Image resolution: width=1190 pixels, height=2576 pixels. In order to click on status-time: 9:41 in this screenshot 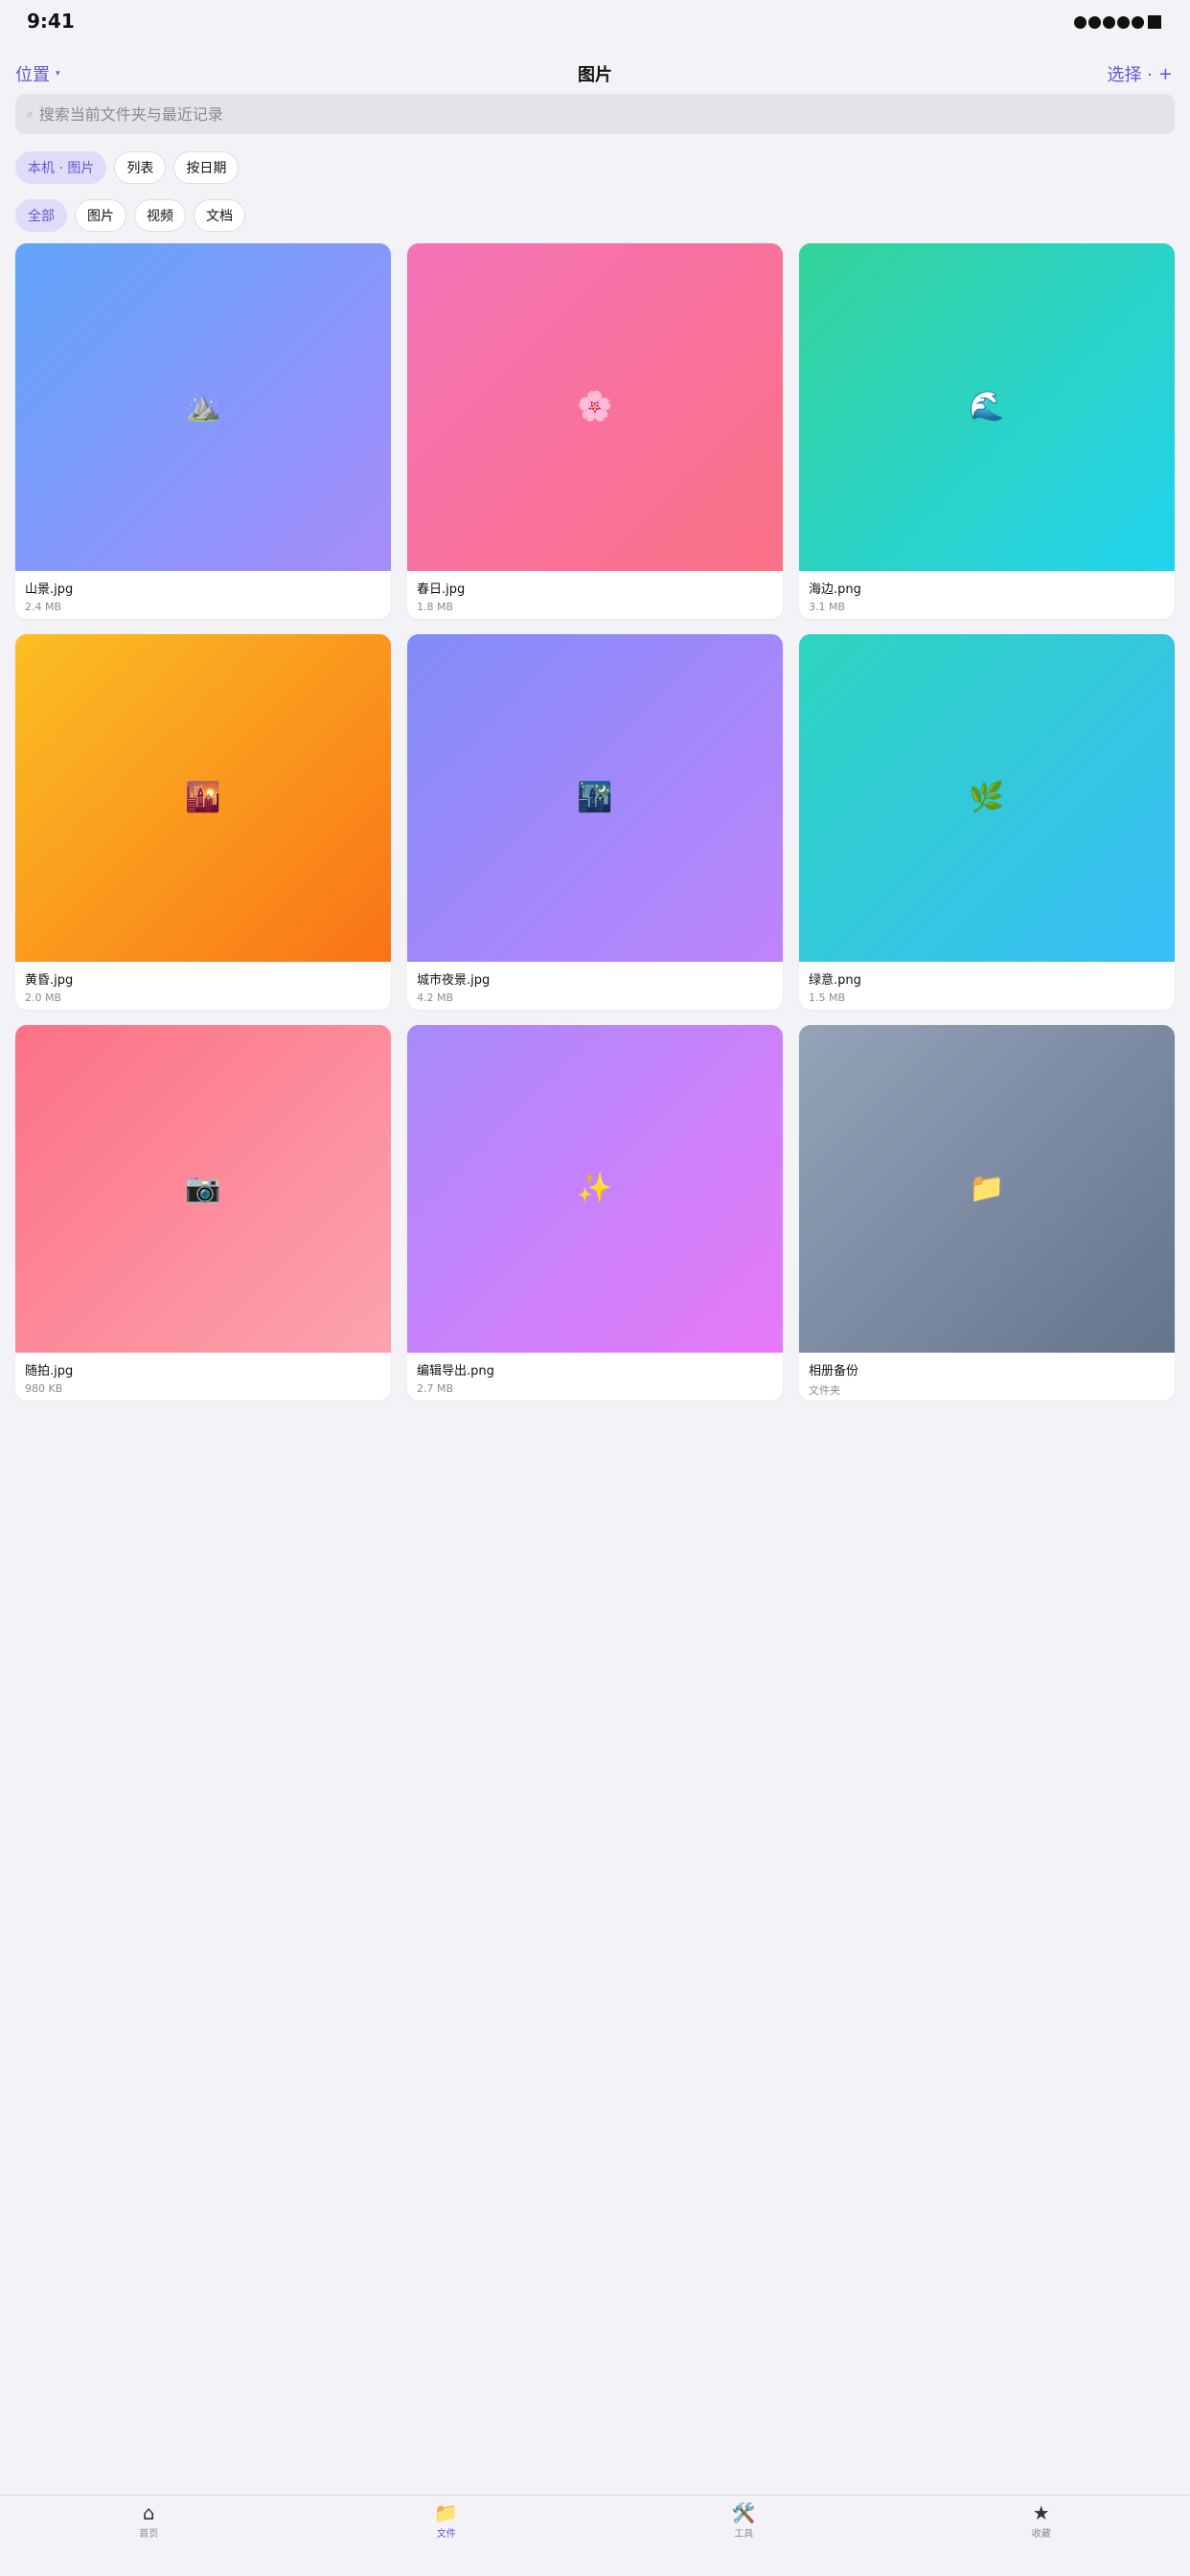, I will do `click(51, 21)`.